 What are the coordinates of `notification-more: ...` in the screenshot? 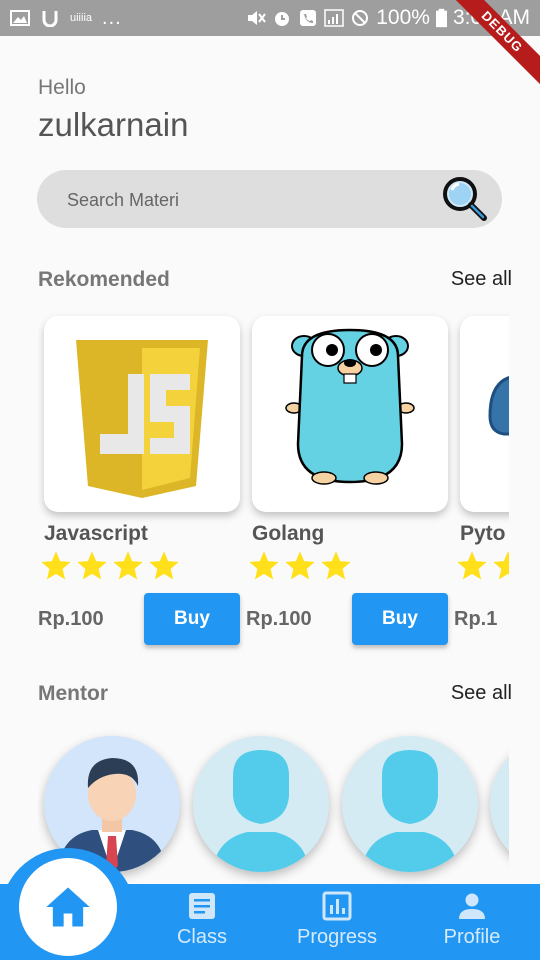 It's located at (112, 17).